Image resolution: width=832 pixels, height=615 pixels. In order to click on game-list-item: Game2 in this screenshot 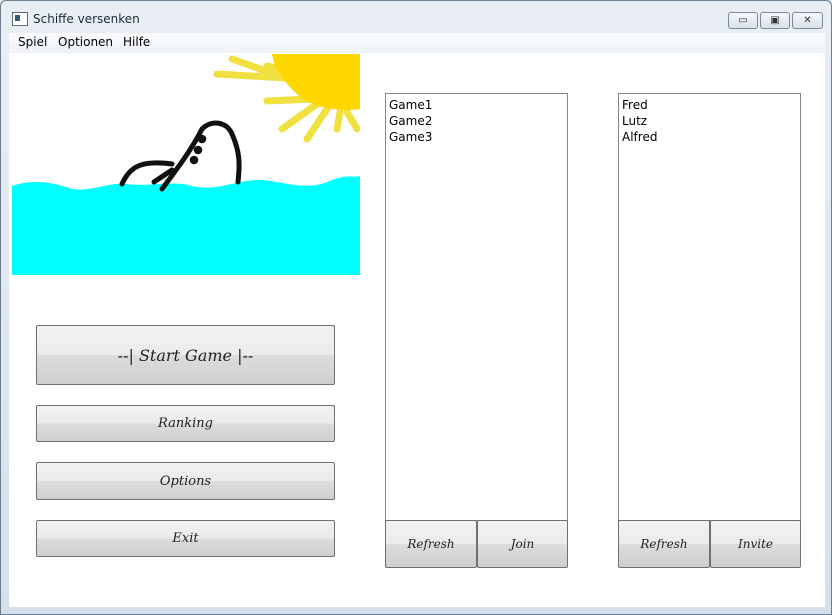, I will do `click(476, 121)`.